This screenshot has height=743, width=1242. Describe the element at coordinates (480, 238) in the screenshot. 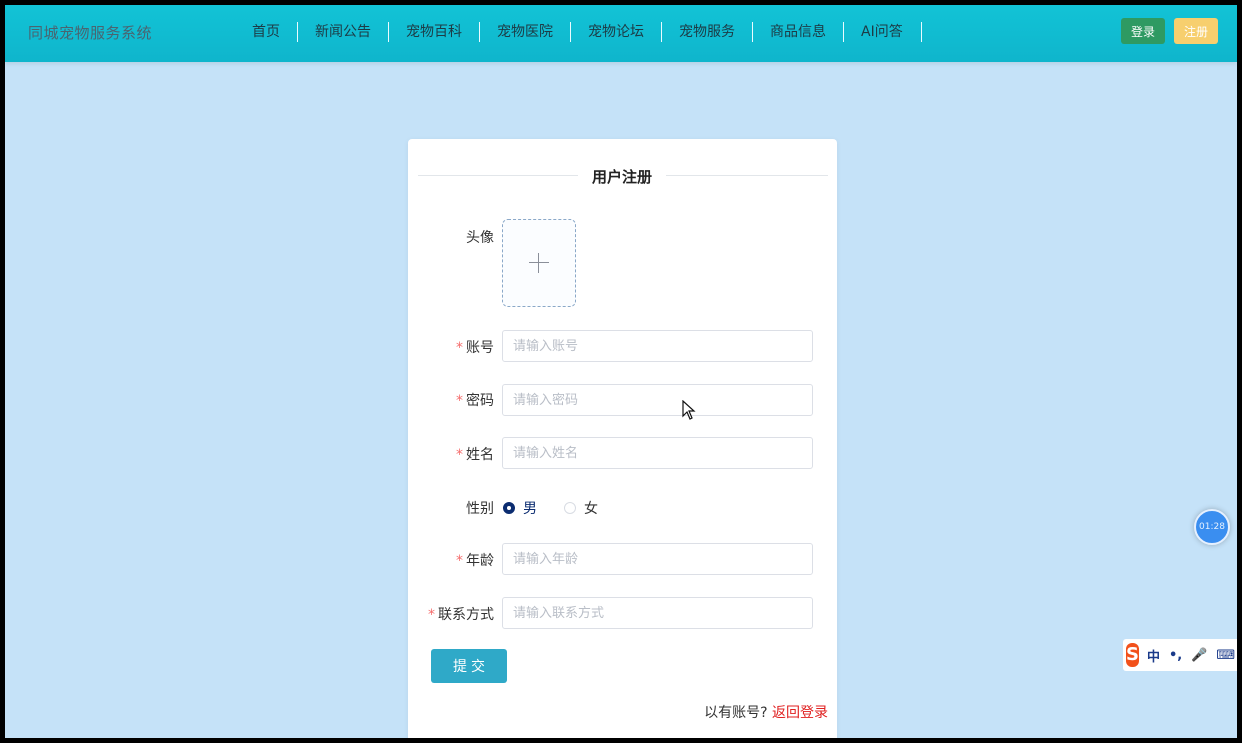

I see `avatar-label: 头像` at that location.